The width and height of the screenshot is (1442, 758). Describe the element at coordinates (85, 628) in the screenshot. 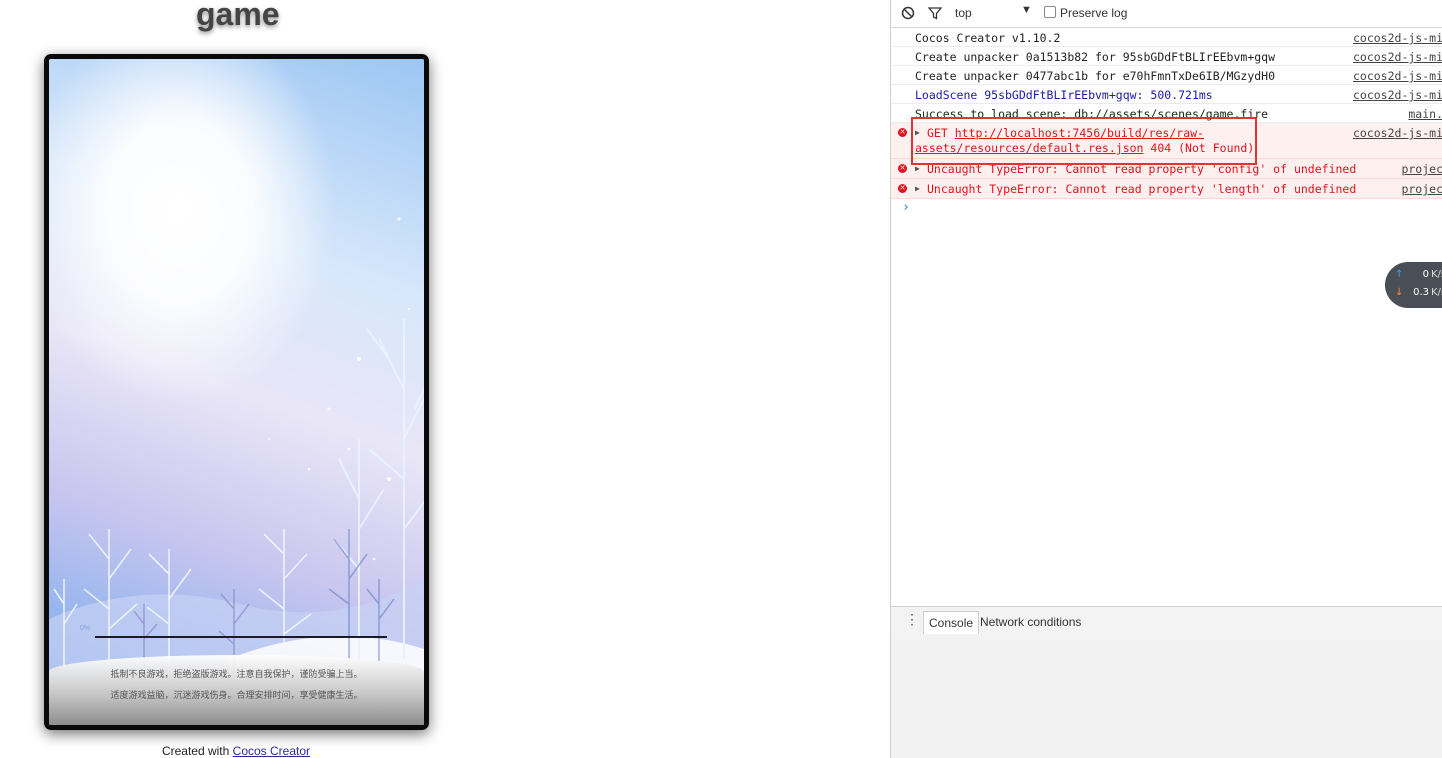

I see `progress-percent: 0%` at that location.